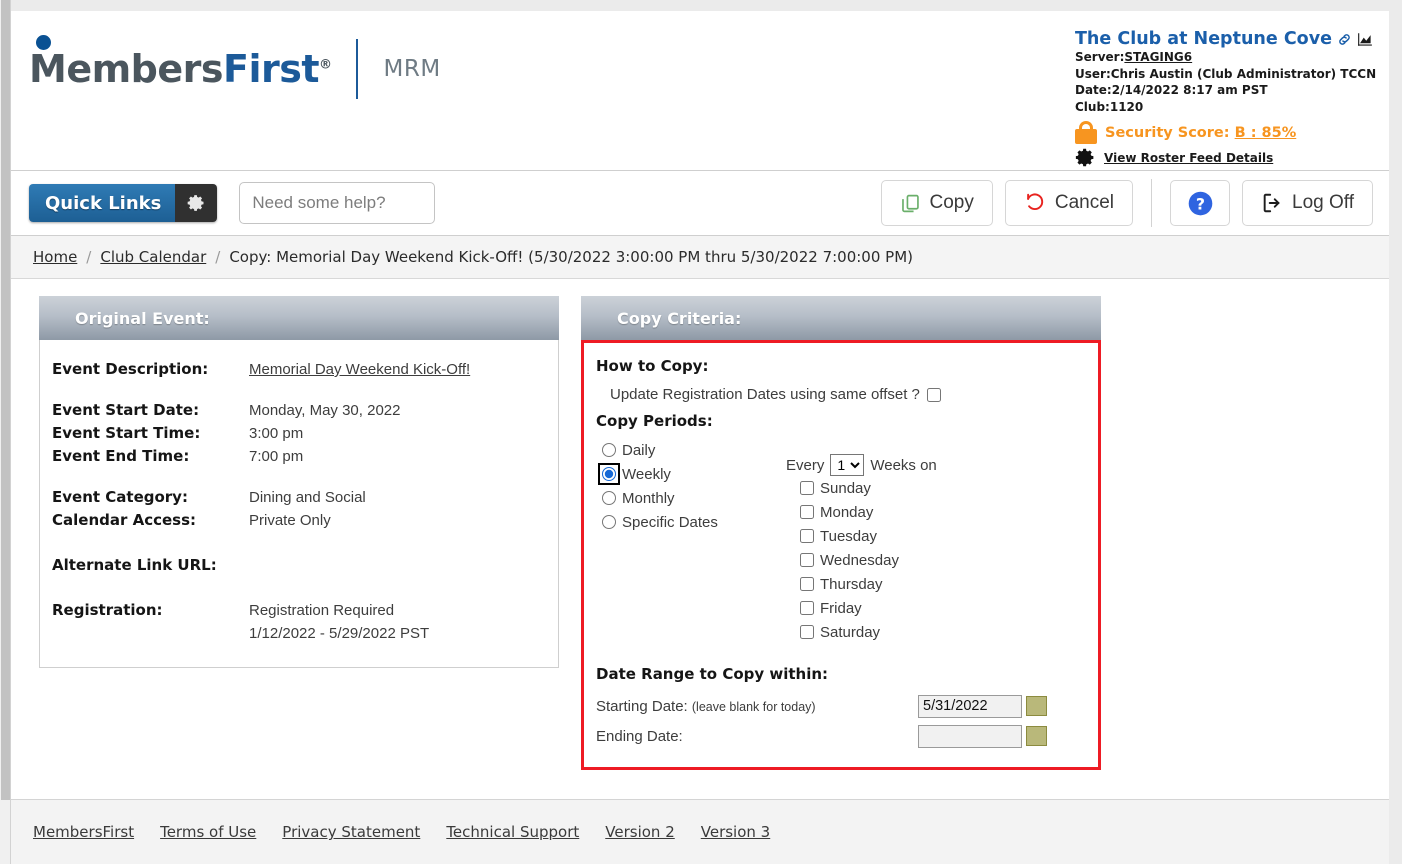 The height and width of the screenshot is (864, 1402). Describe the element at coordinates (1069, 203) in the screenshot. I see `cancel-button: Cancel` at that location.